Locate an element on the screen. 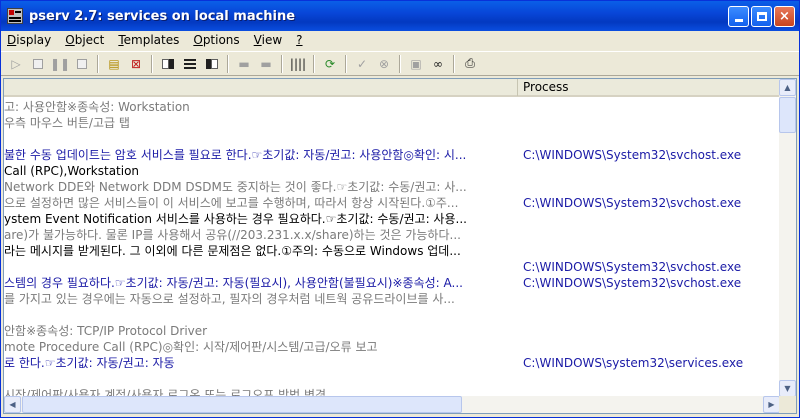 The width and height of the screenshot is (800, 418). menu-bar: Display Object Templates Options View ? is located at coordinates (400, 40).